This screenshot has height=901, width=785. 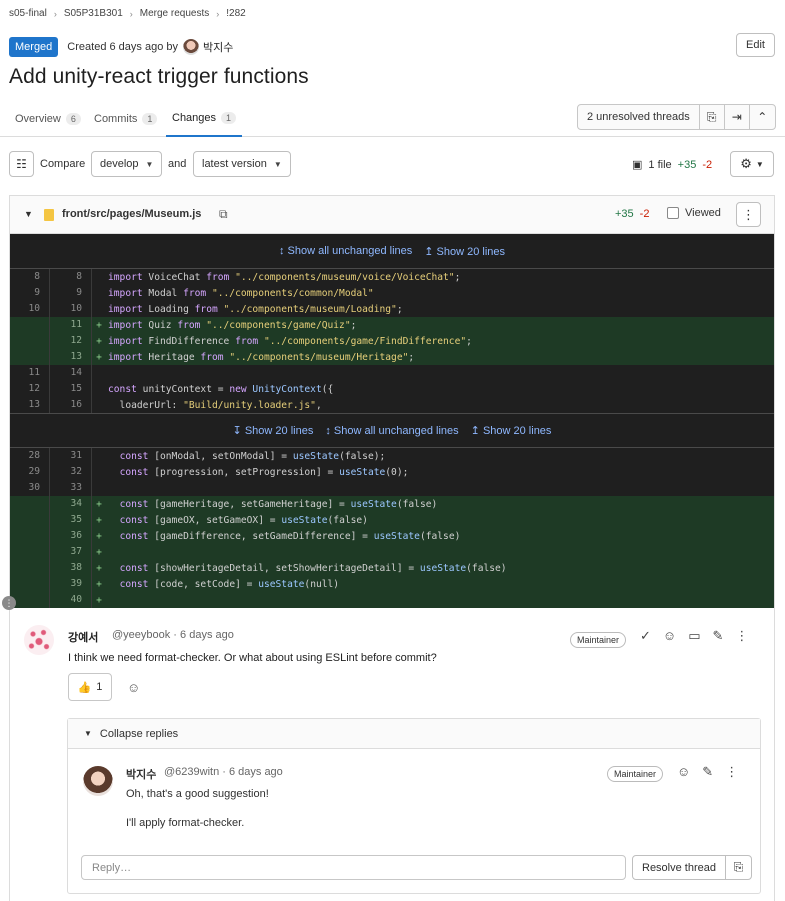 I want to click on old-line-number: 29, so click(x=30, y=472).